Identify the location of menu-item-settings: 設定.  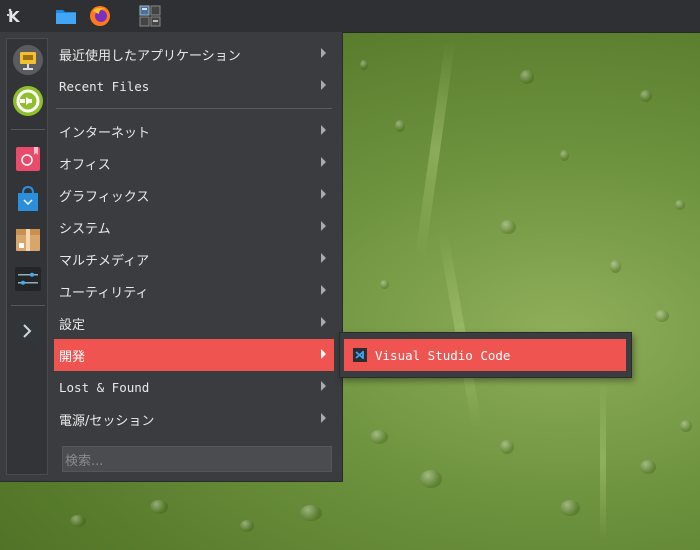
(194, 323).